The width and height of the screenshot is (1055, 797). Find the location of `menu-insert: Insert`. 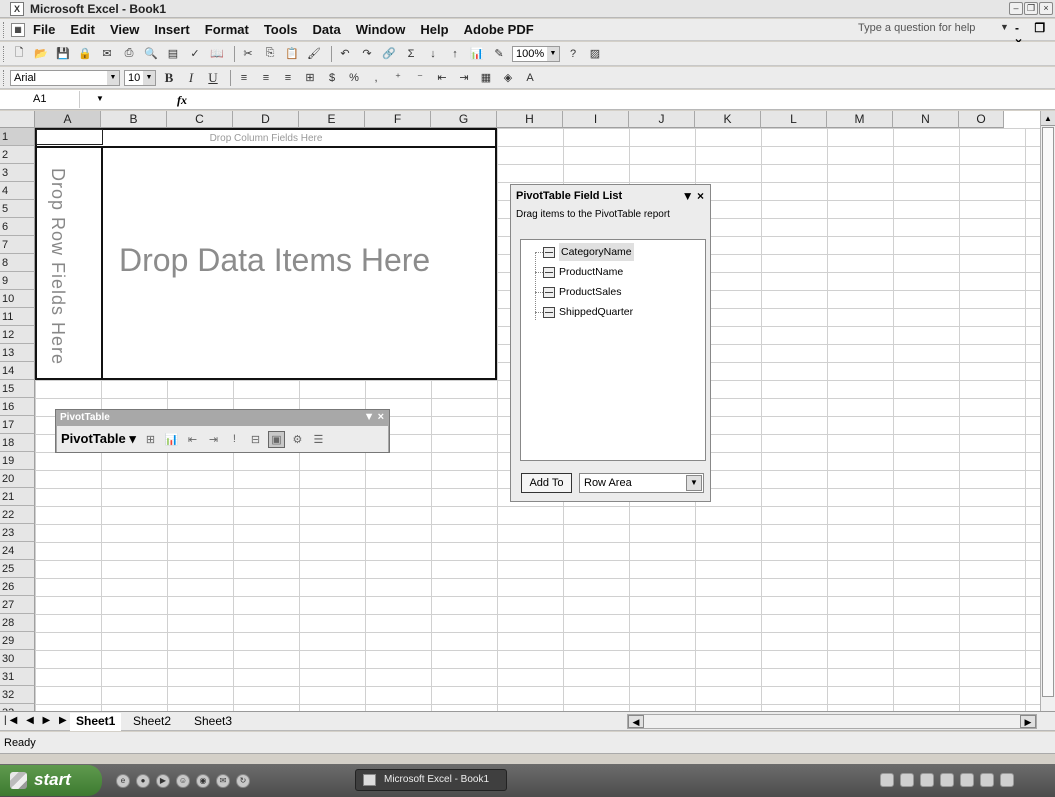

menu-insert: Insert is located at coordinates (171, 29).